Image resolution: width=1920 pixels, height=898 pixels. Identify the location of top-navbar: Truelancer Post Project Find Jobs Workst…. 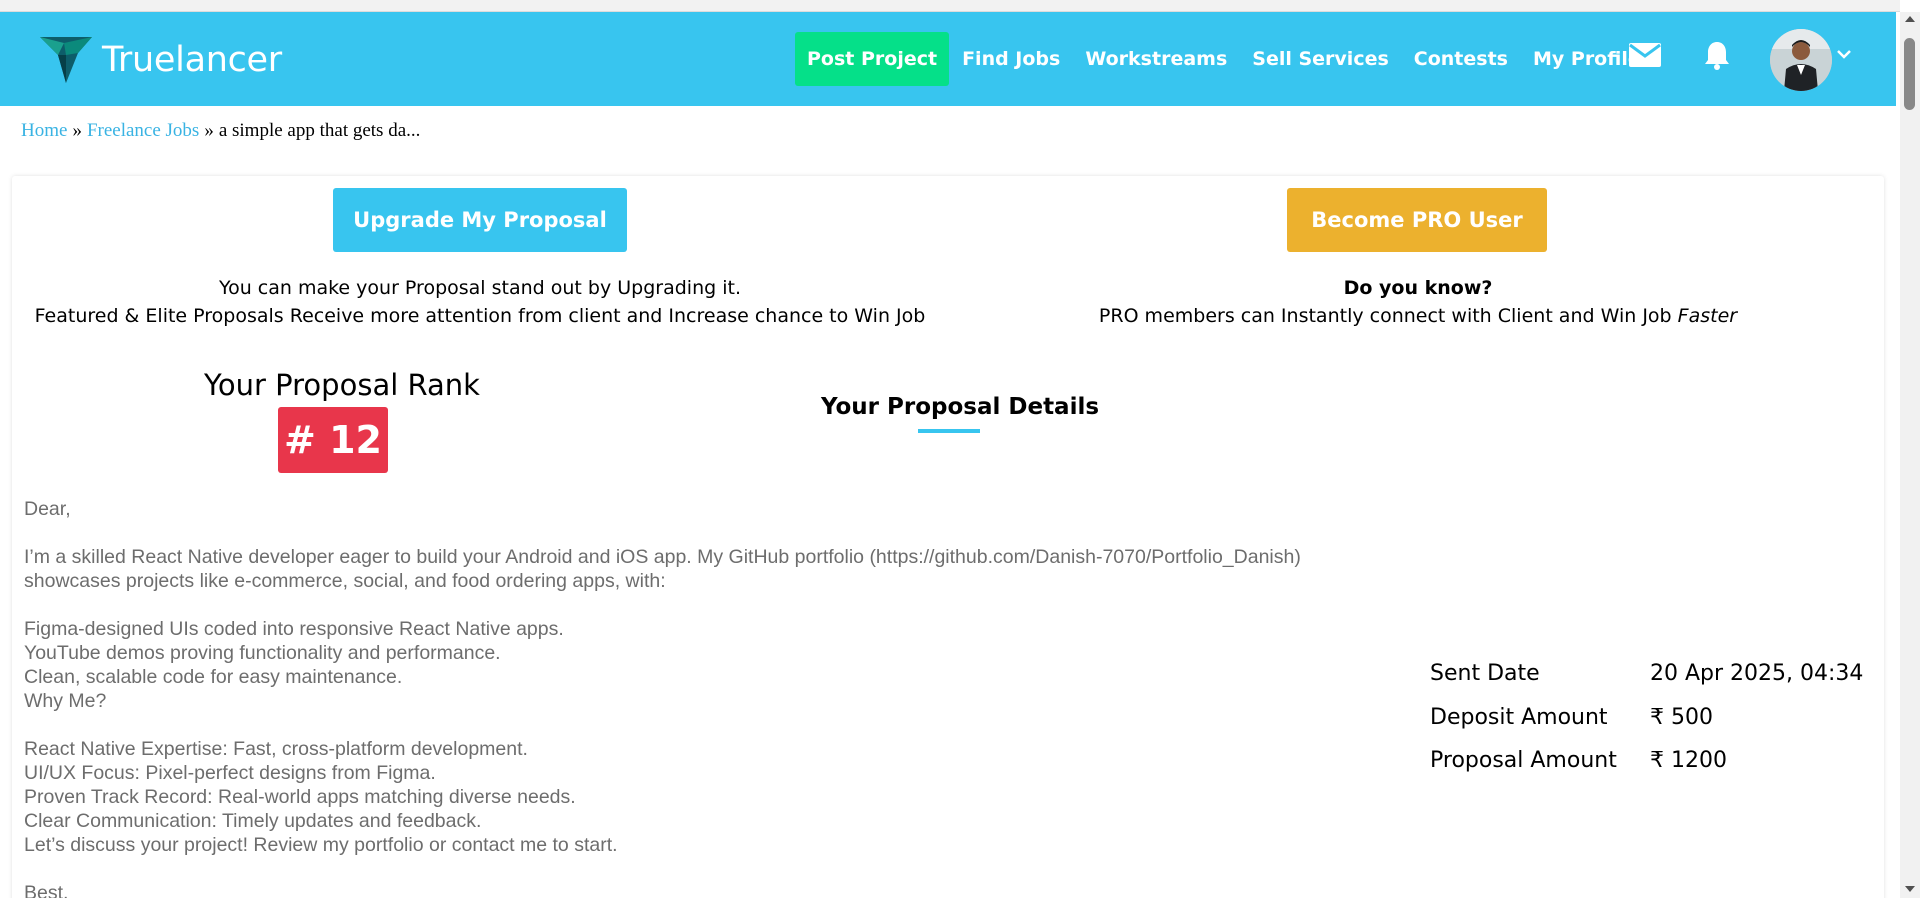
(948, 59).